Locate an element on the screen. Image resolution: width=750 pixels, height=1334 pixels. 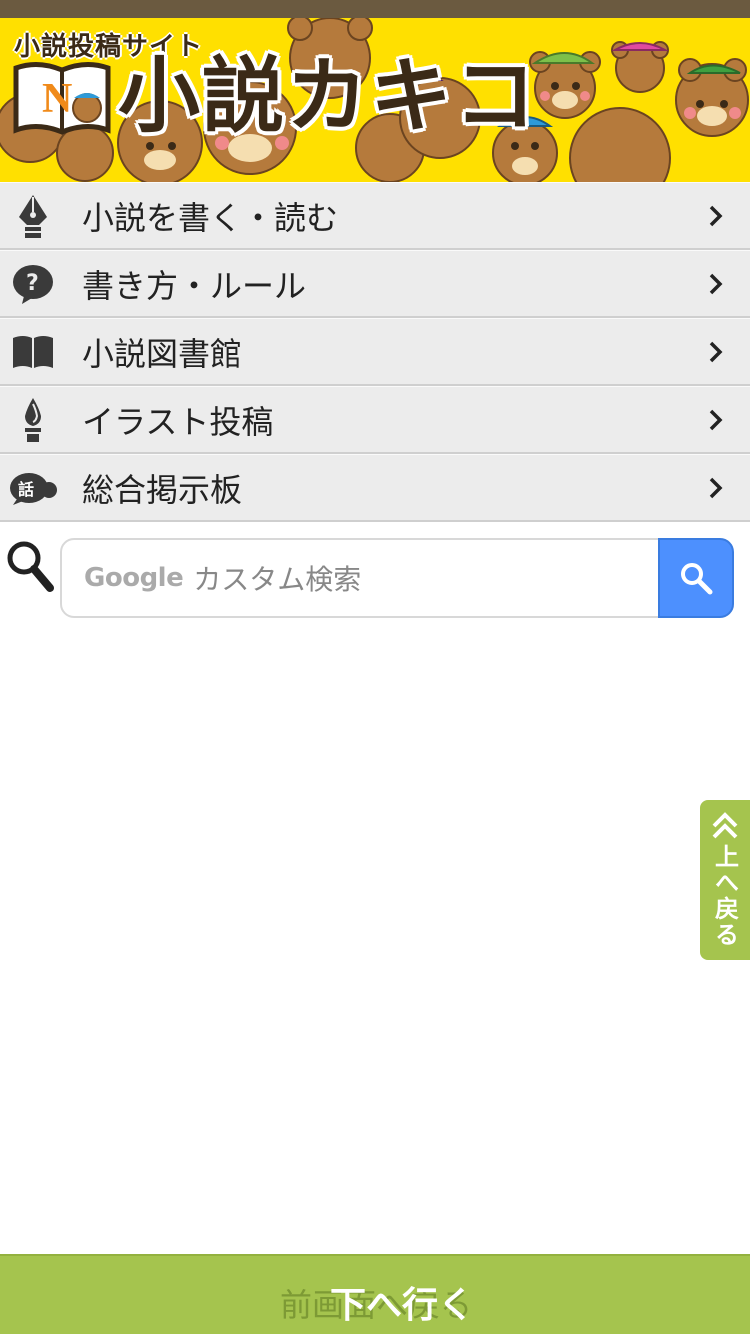
book-icon is located at coordinates (33, 352).